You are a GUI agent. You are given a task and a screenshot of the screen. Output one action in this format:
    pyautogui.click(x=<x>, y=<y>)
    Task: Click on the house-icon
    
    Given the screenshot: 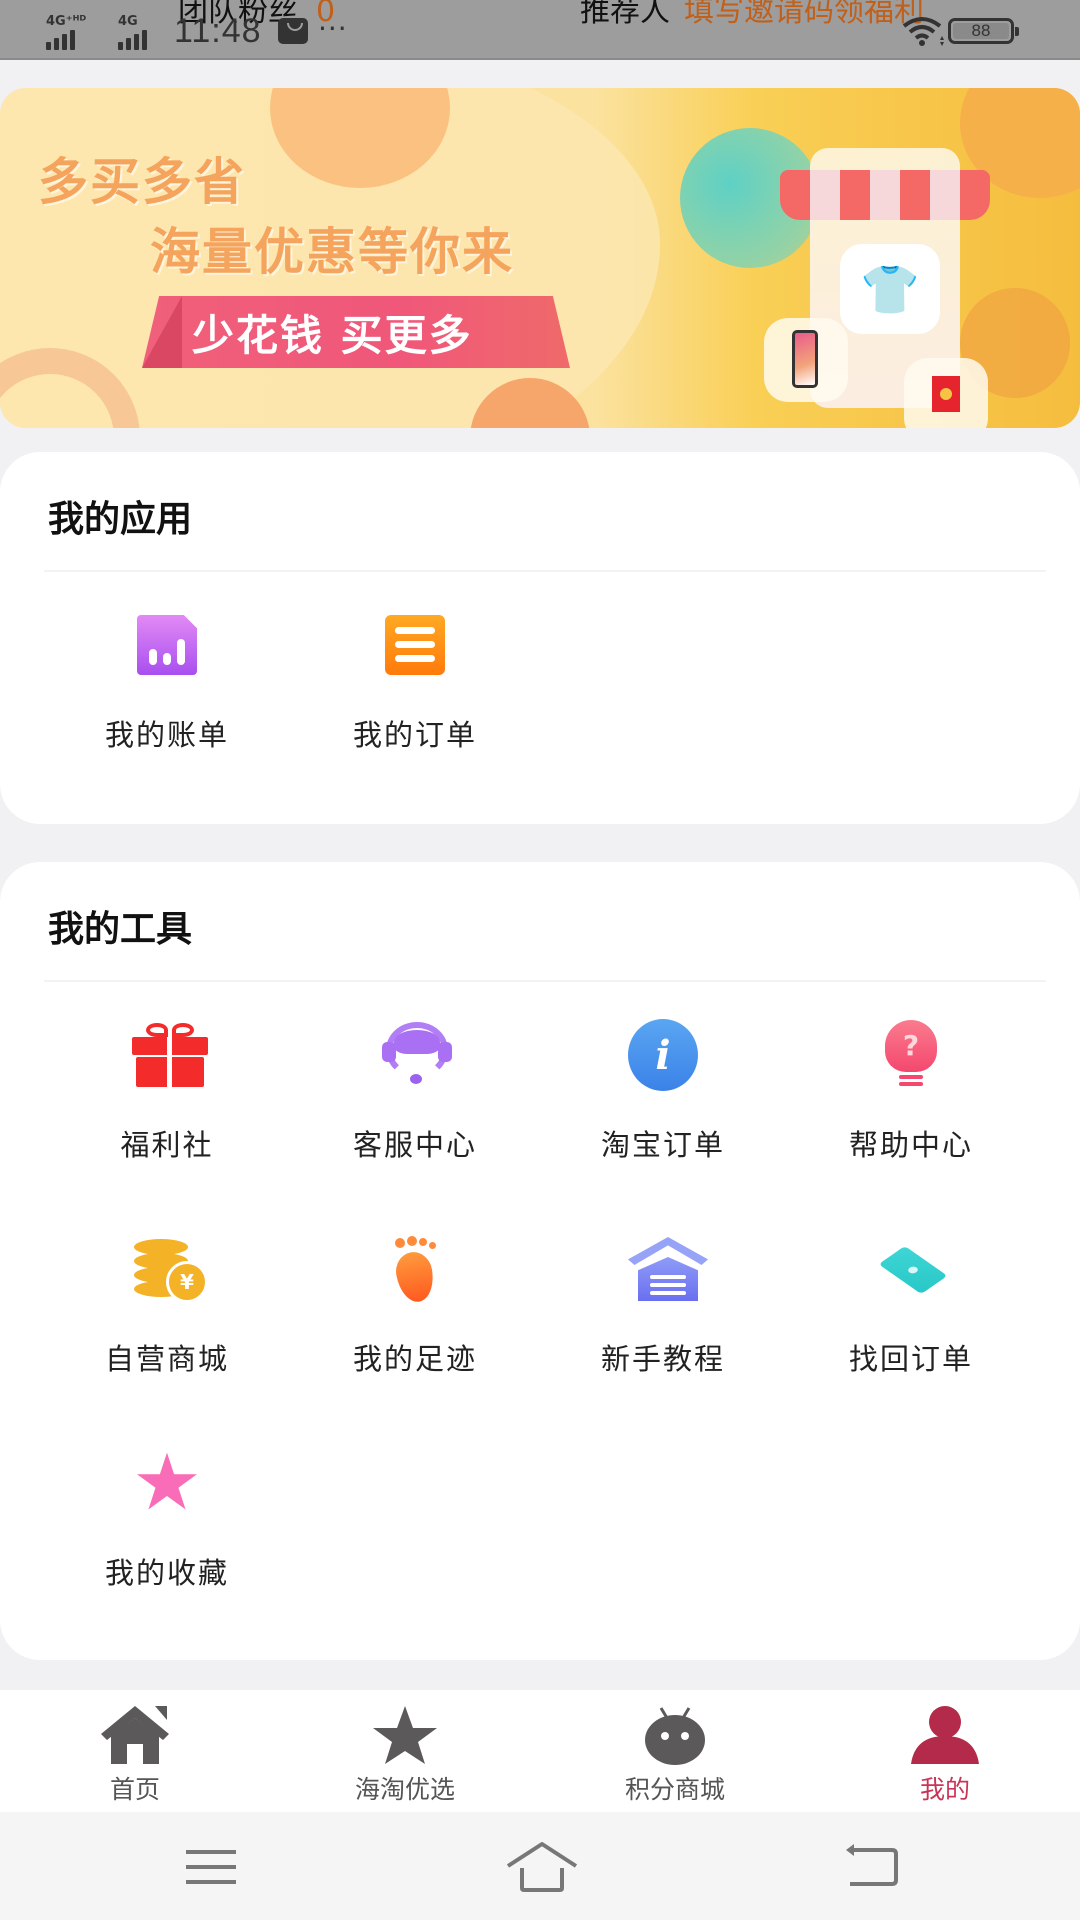 What is the action you would take?
    pyautogui.click(x=668, y=1269)
    